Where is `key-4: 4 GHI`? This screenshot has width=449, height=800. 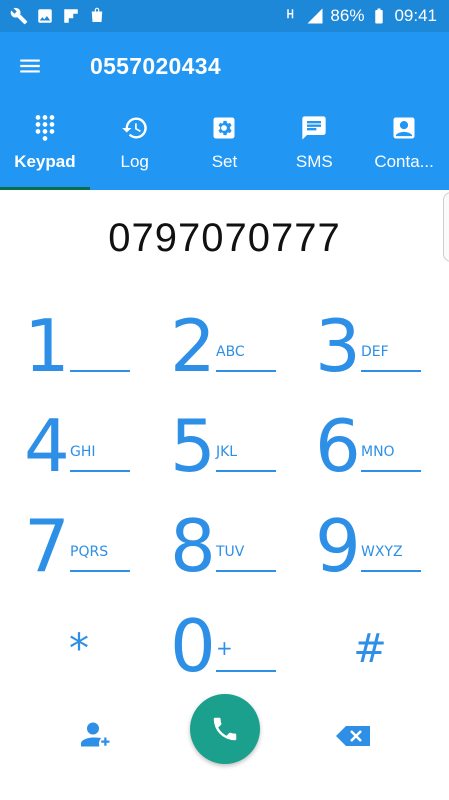
key-4: 4 GHI is located at coordinates (89, 445).